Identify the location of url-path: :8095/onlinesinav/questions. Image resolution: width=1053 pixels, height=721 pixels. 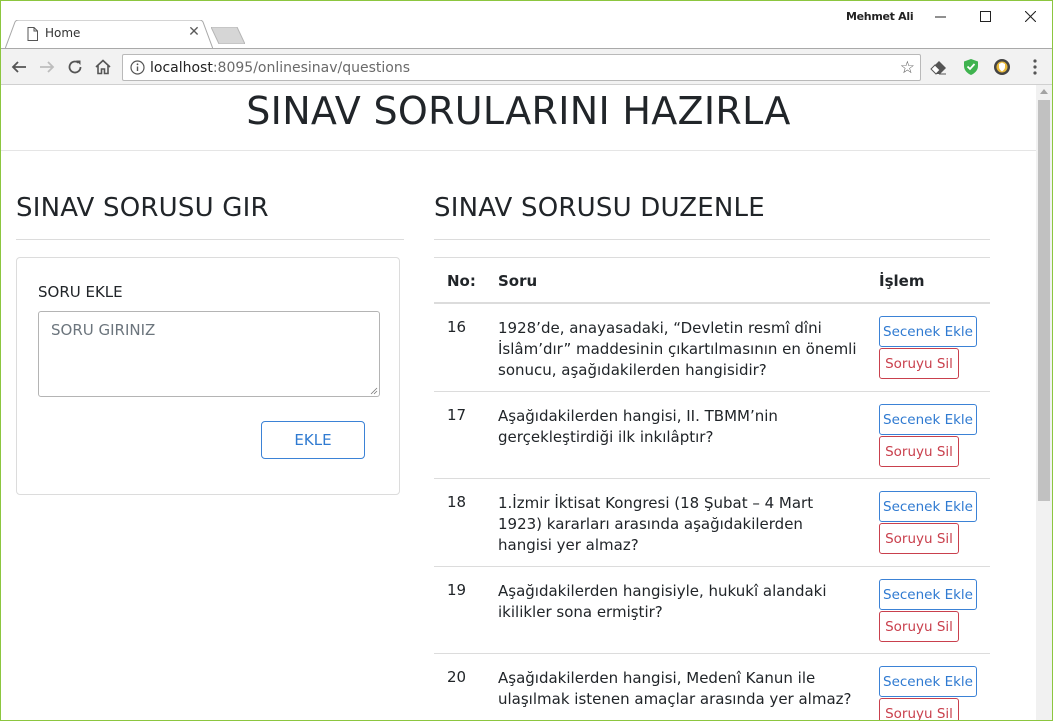
(311, 68).